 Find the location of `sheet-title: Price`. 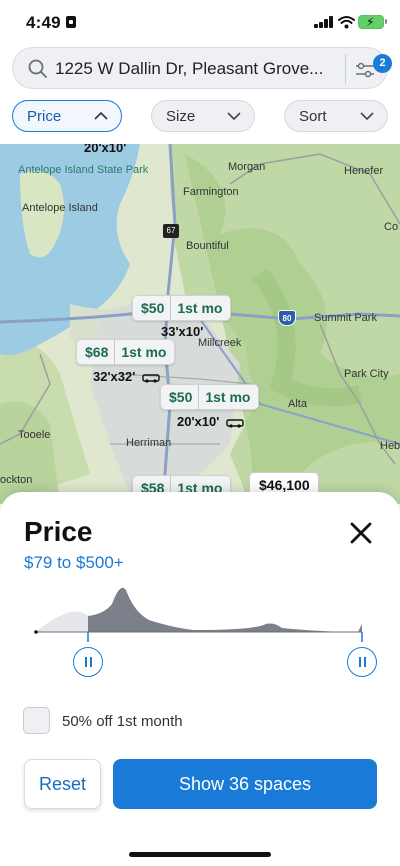

sheet-title: Price is located at coordinates (58, 531).